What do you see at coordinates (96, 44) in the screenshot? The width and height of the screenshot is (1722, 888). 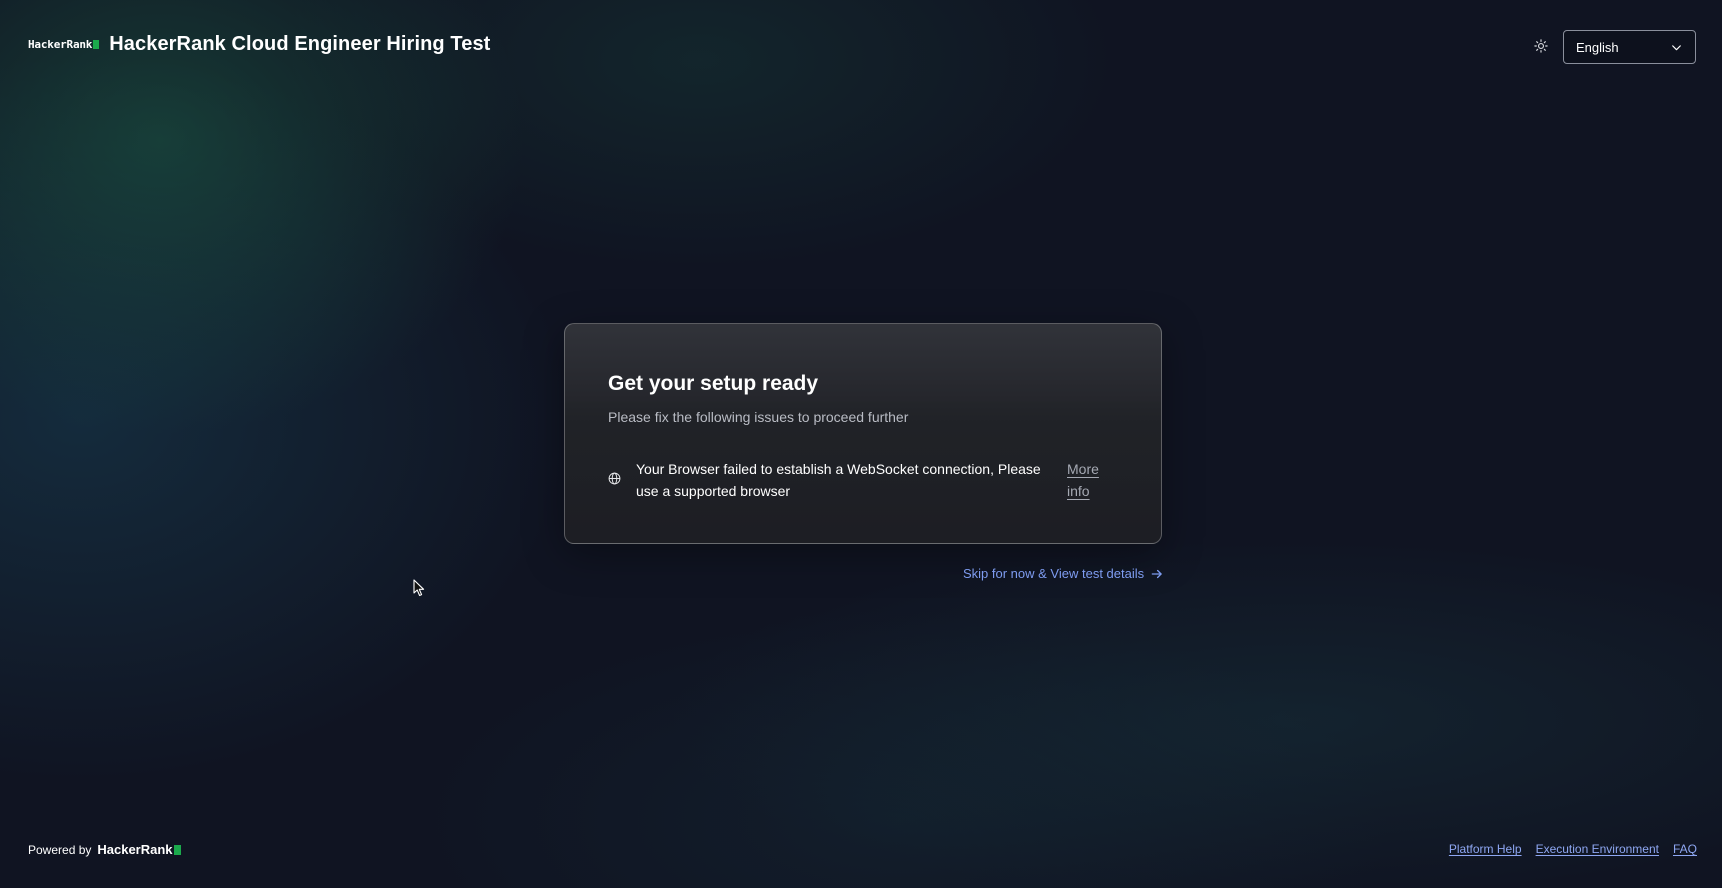 I see `logo-mark` at bounding box center [96, 44].